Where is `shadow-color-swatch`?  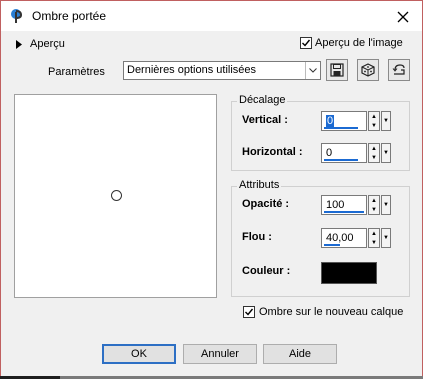
shadow-color-swatch is located at coordinates (349, 273).